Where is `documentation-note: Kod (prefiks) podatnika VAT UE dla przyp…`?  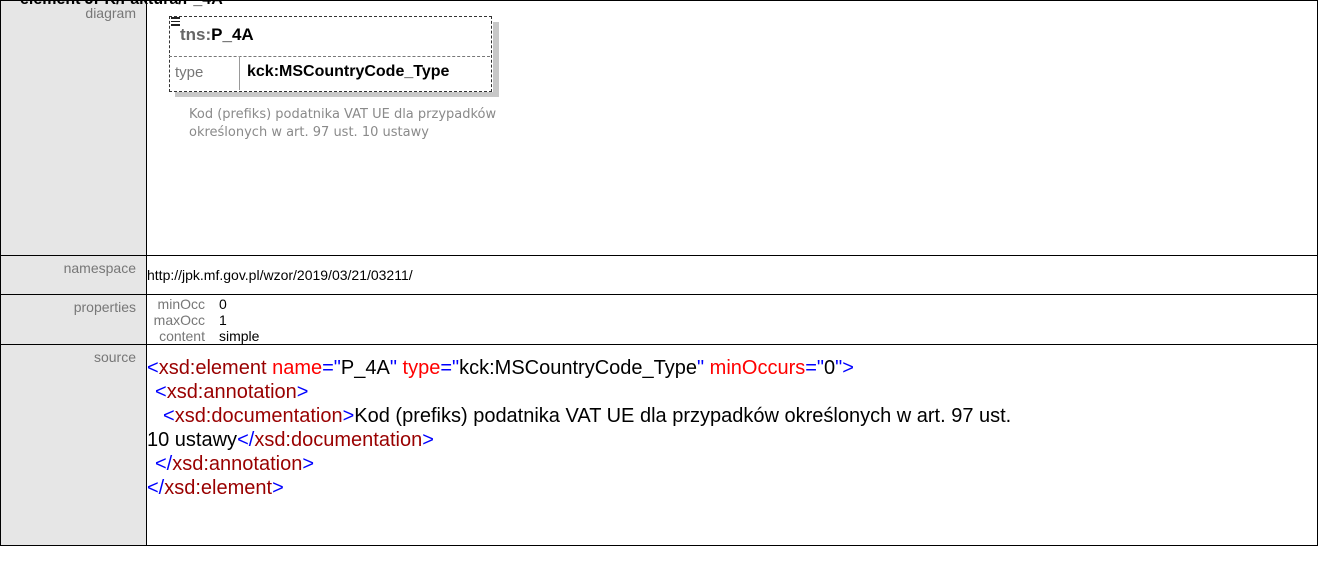 documentation-note: Kod (prefiks) podatnika VAT UE dla przyp… is located at coordinates (343, 123).